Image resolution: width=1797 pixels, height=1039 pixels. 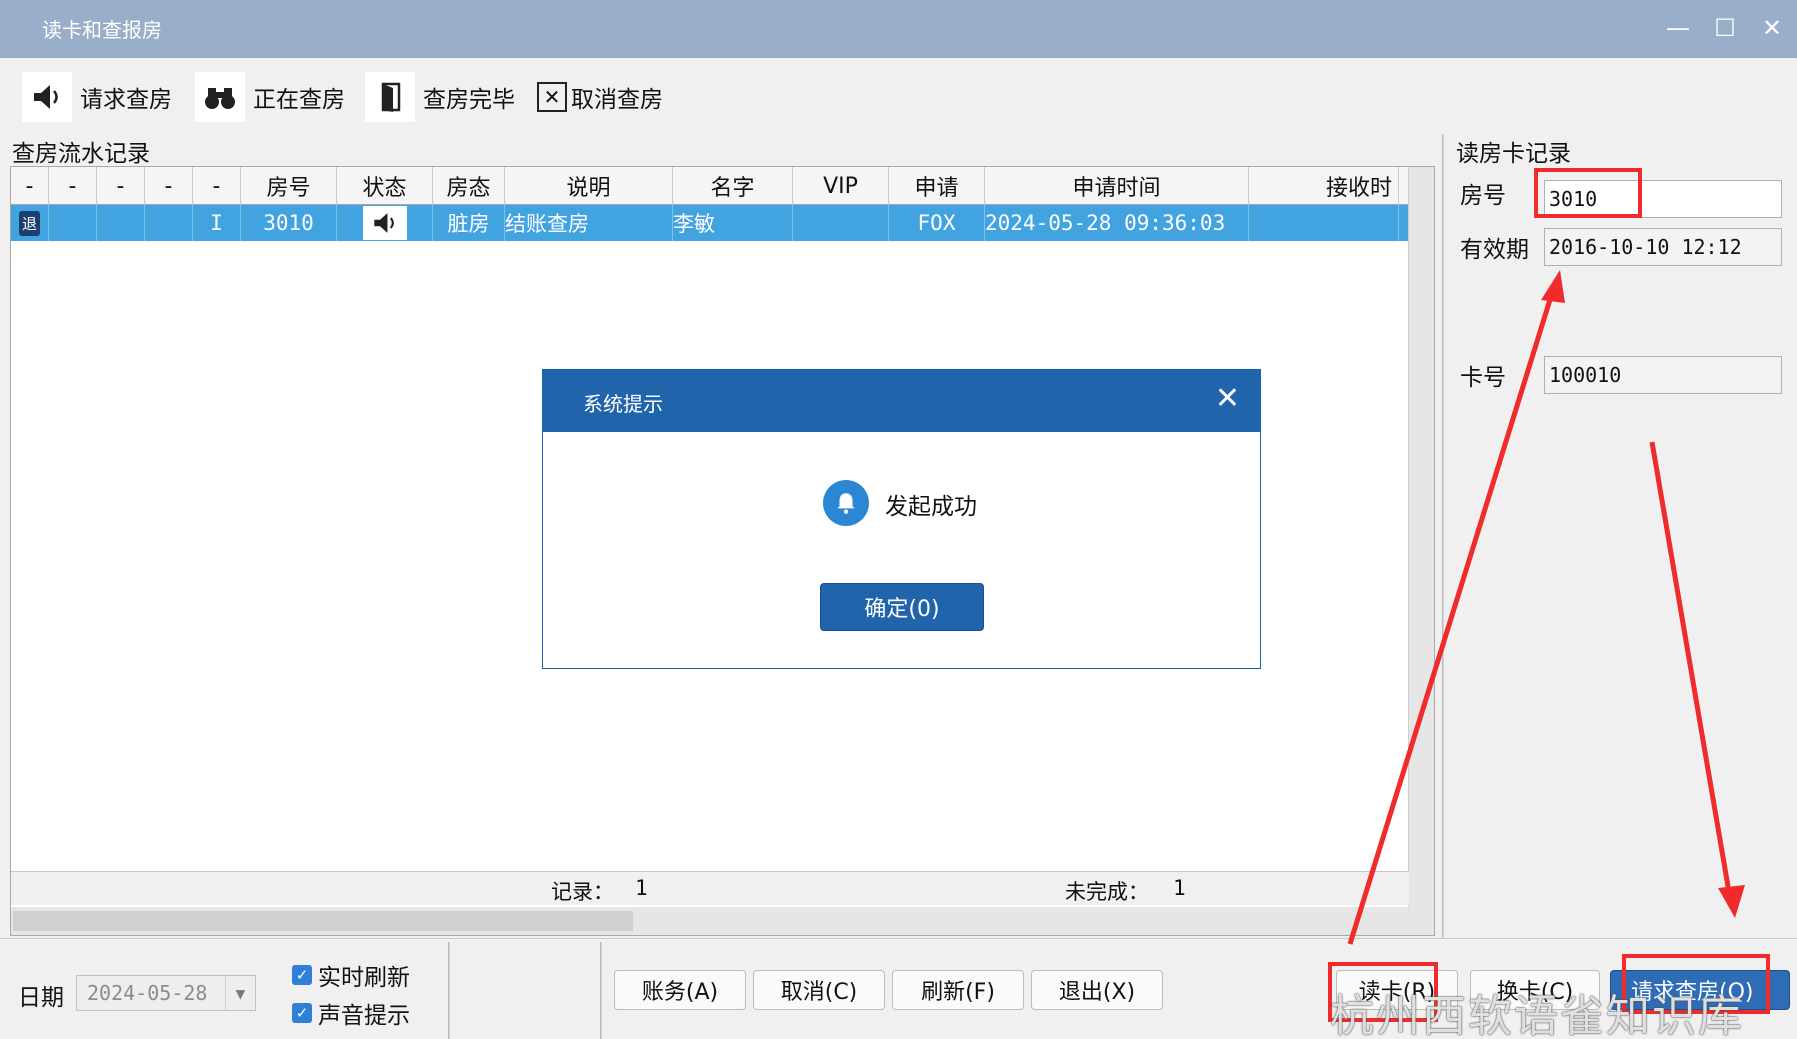 What do you see at coordinates (1451, 617) in the screenshot?
I see `arrow-up-line` at bounding box center [1451, 617].